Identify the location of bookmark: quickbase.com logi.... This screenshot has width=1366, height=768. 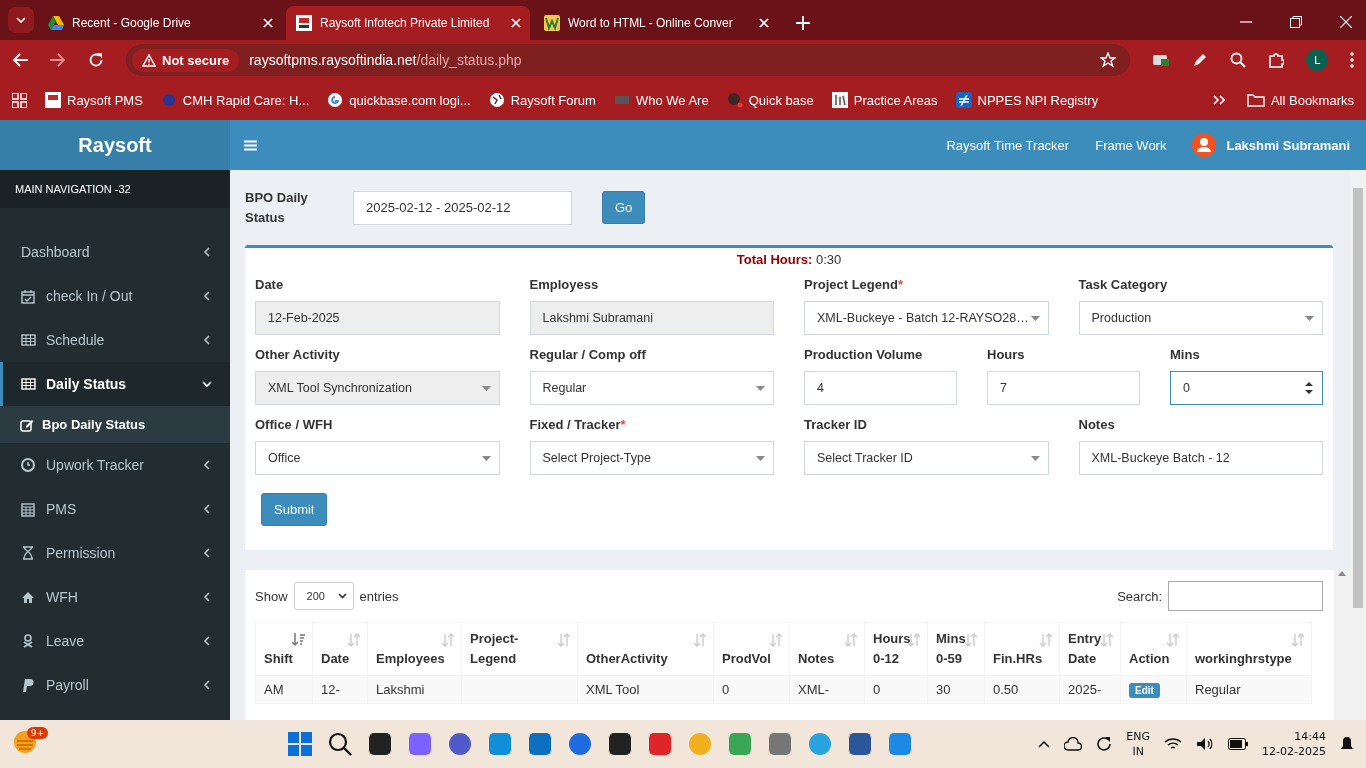
(399, 100).